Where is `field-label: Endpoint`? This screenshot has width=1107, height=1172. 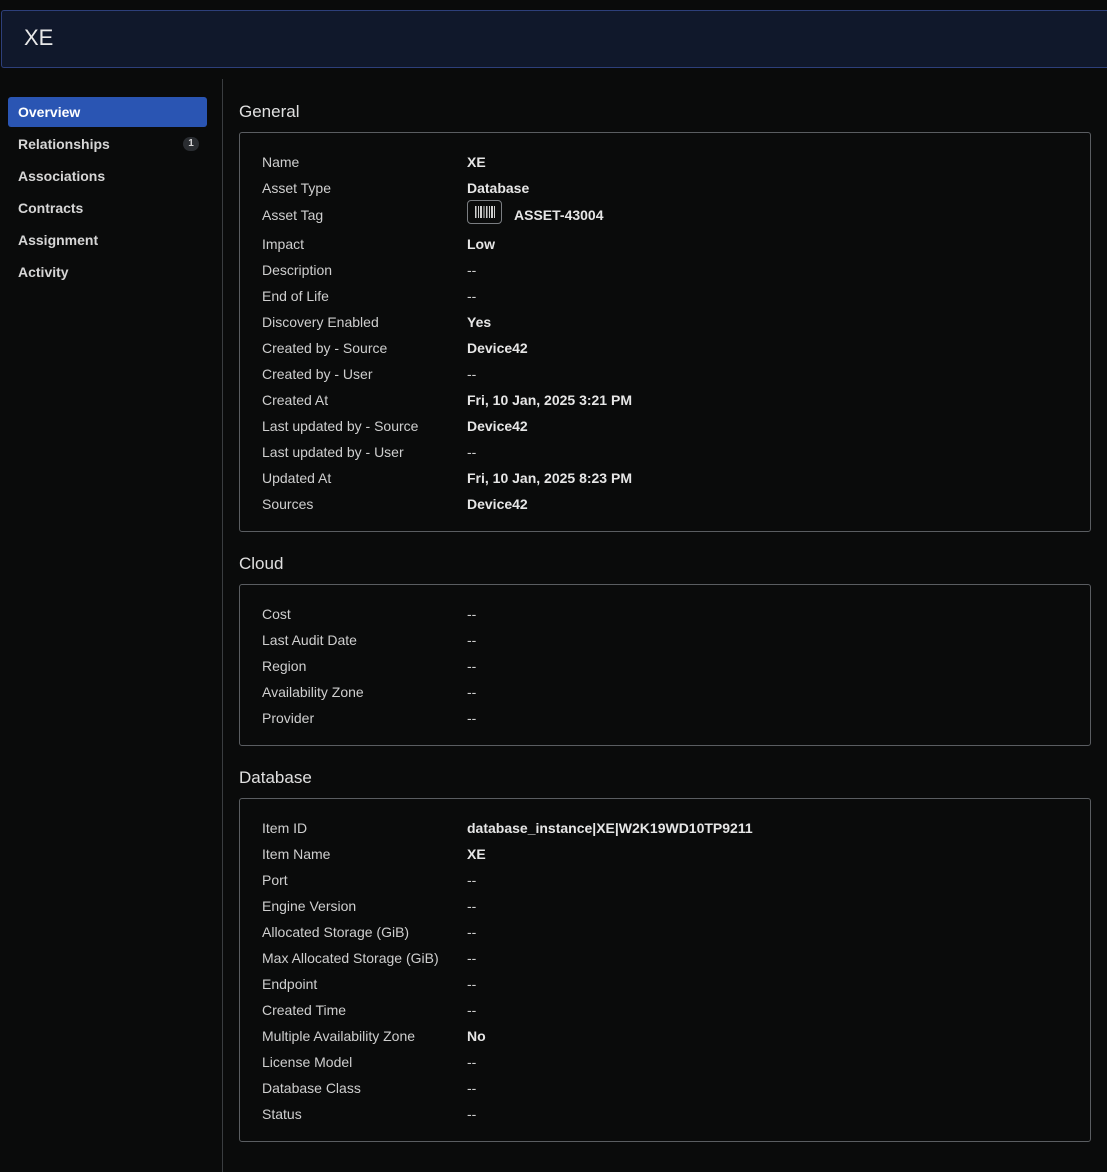 field-label: Endpoint is located at coordinates (290, 984).